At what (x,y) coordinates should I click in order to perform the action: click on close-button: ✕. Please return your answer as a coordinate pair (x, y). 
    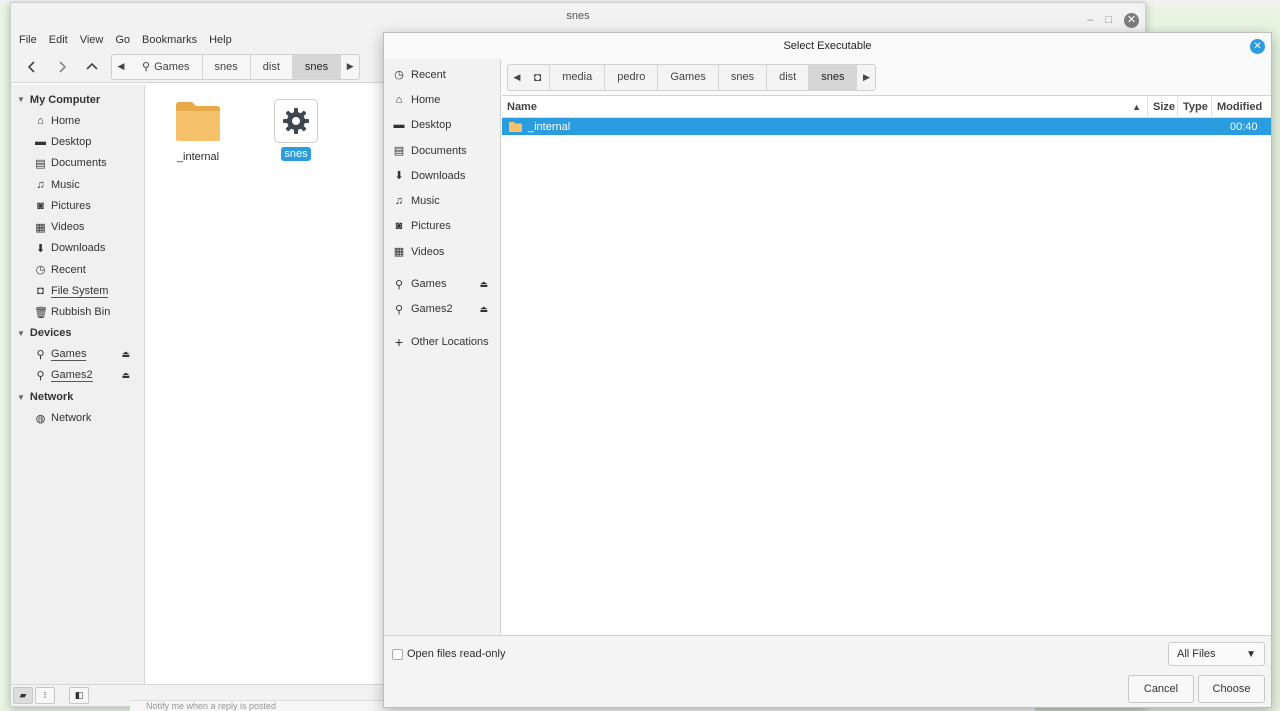
    Looking at the image, I should click on (1131, 20).